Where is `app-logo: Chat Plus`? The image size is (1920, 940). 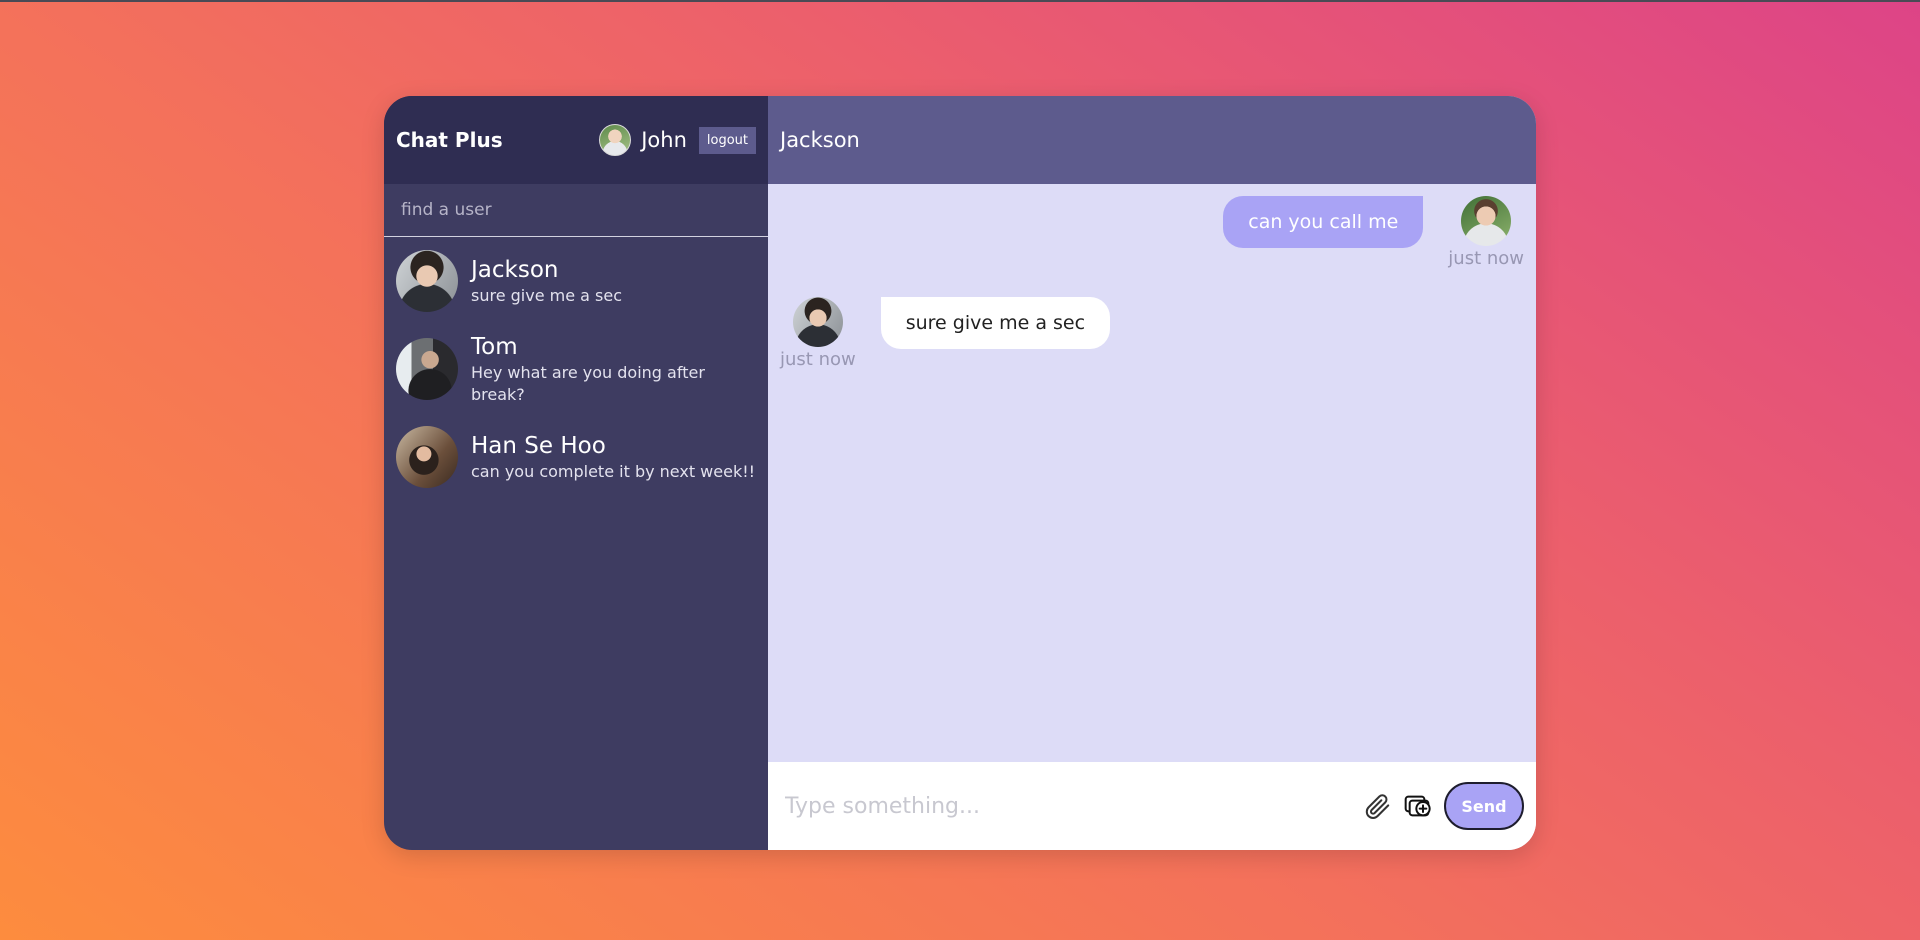 app-logo: Chat Plus is located at coordinates (449, 140).